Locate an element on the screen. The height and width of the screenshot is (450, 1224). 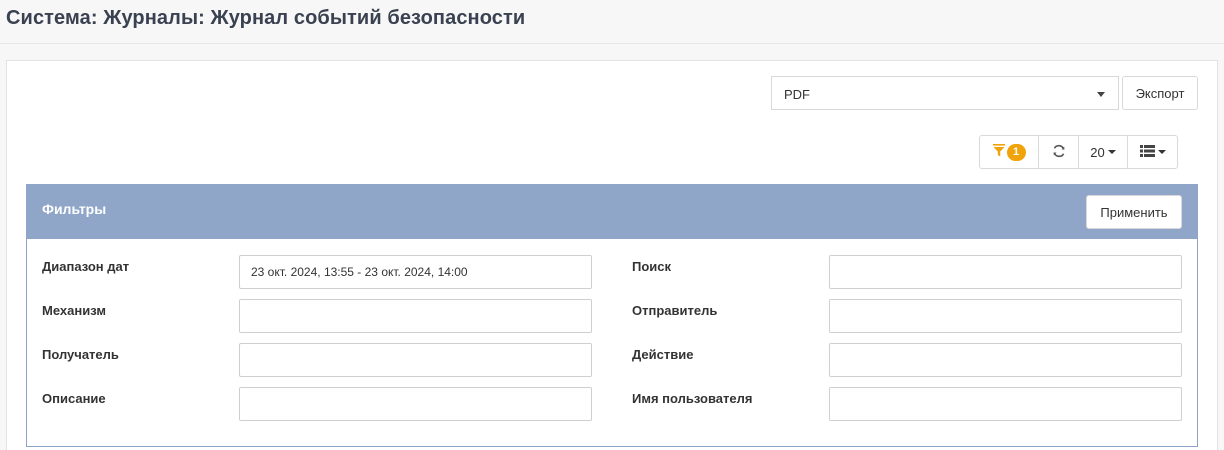
export-format-value: PDF is located at coordinates (797, 94).